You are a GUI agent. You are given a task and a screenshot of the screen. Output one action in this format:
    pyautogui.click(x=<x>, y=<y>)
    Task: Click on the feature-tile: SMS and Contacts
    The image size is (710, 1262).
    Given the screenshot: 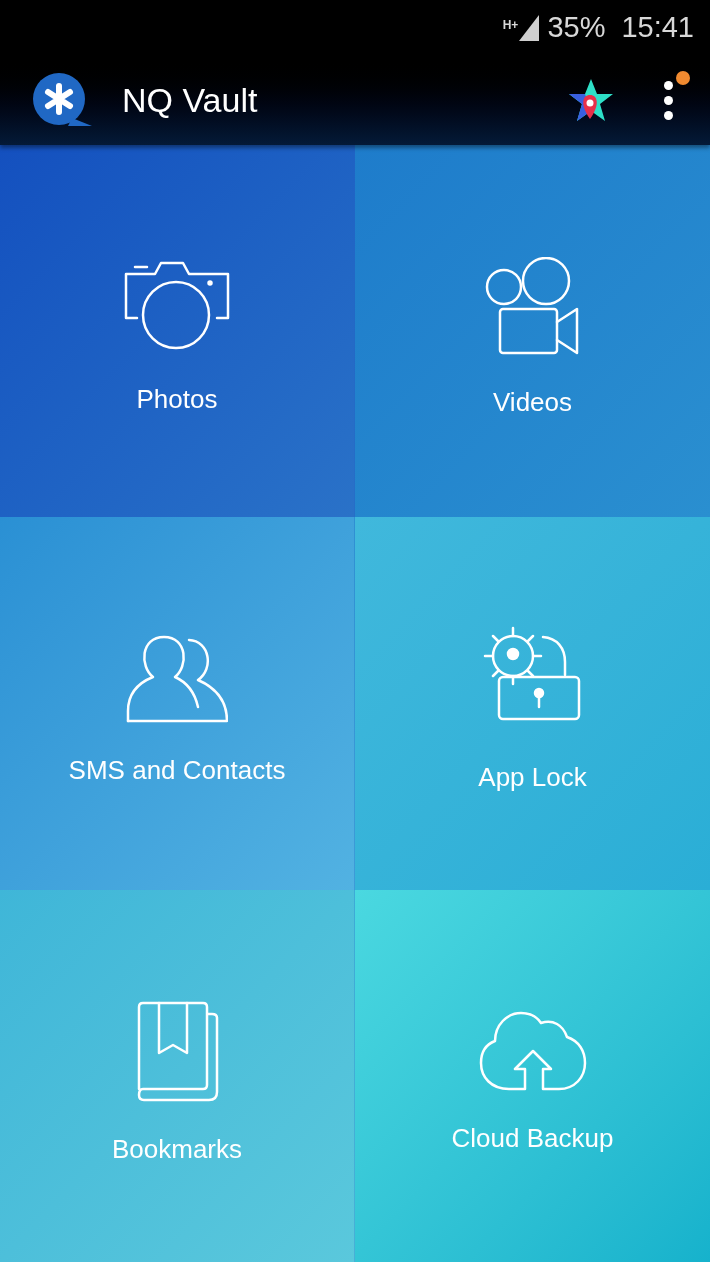 What is the action you would take?
    pyautogui.click(x=177, y=703)
    